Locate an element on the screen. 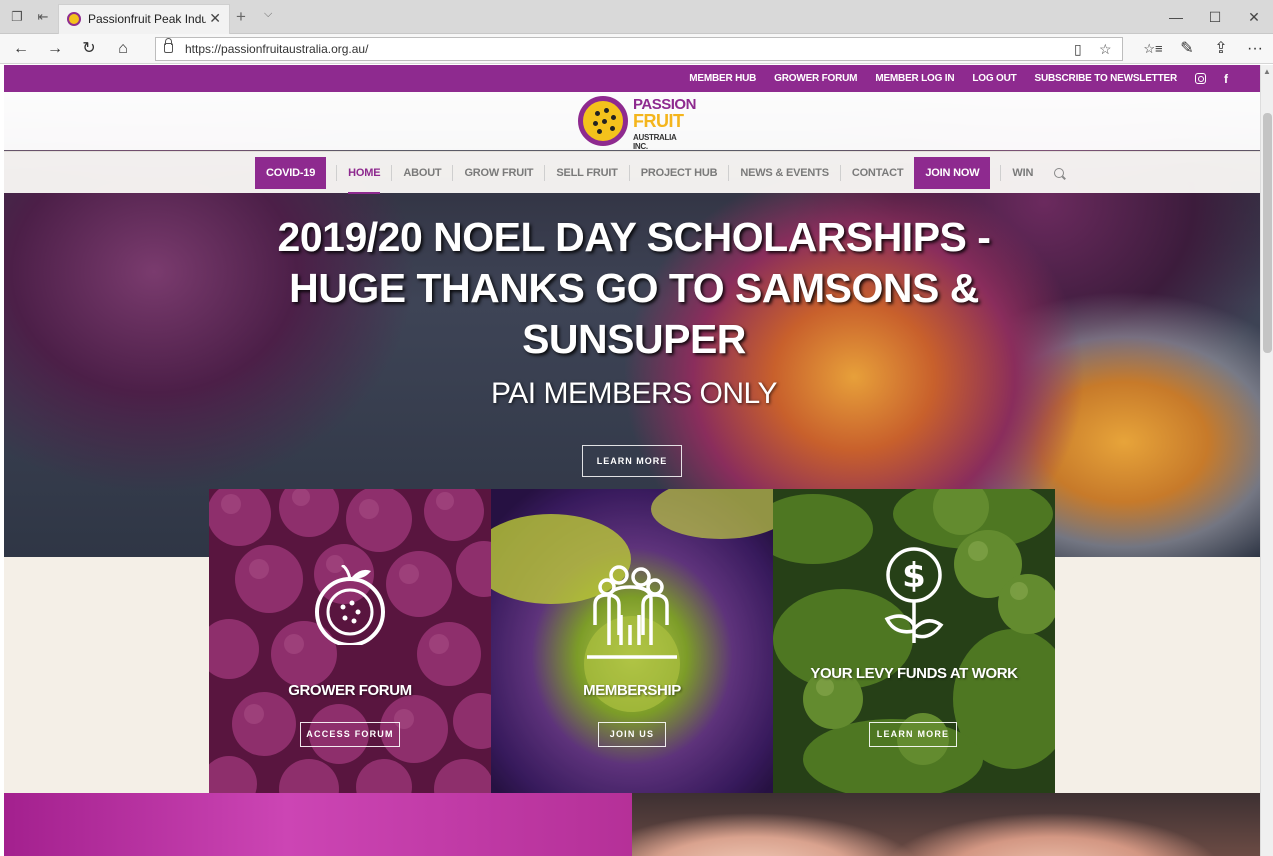 This screenshot has width=1273, height=856. browser-tab: Passionfruit Peak Indust ✕ is located at coordinates (144, 19).